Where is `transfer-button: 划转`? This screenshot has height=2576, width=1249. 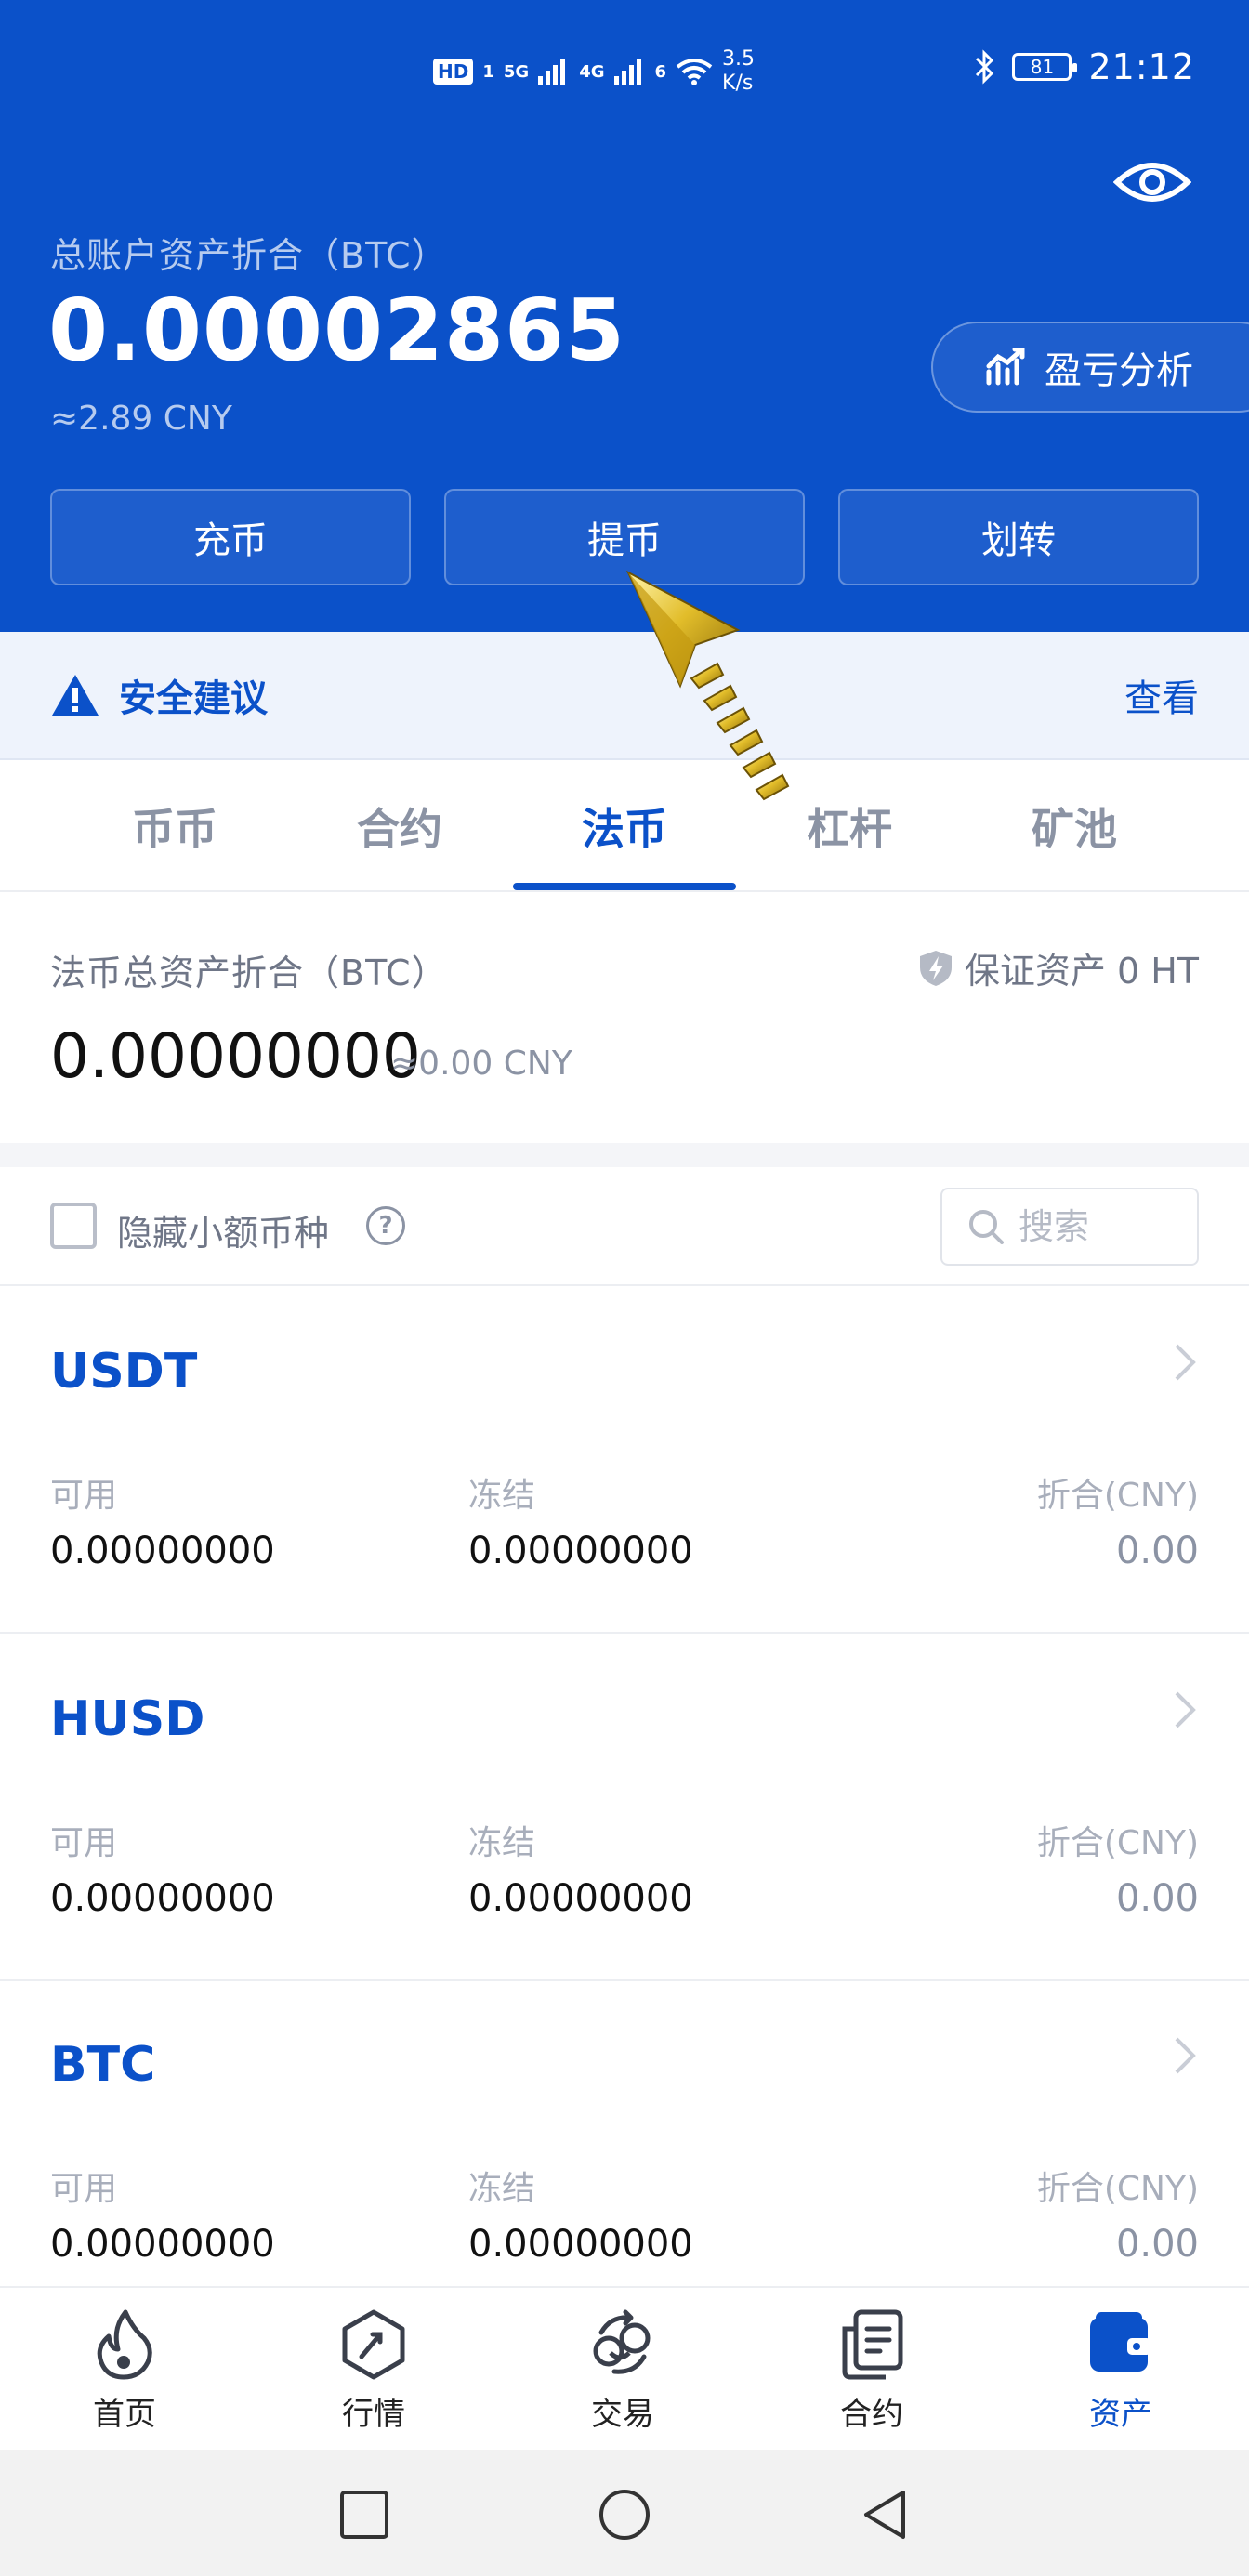
transfer-button: 划转 is located at coordinates (1018, 537).